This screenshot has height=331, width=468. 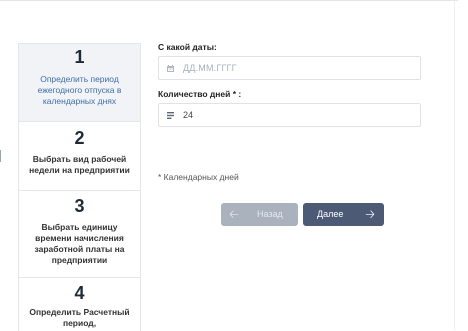 What do you see at coordinates (79, 57) in the screenshot?
I see `step-number: 1` at bounding box center [79, 57].